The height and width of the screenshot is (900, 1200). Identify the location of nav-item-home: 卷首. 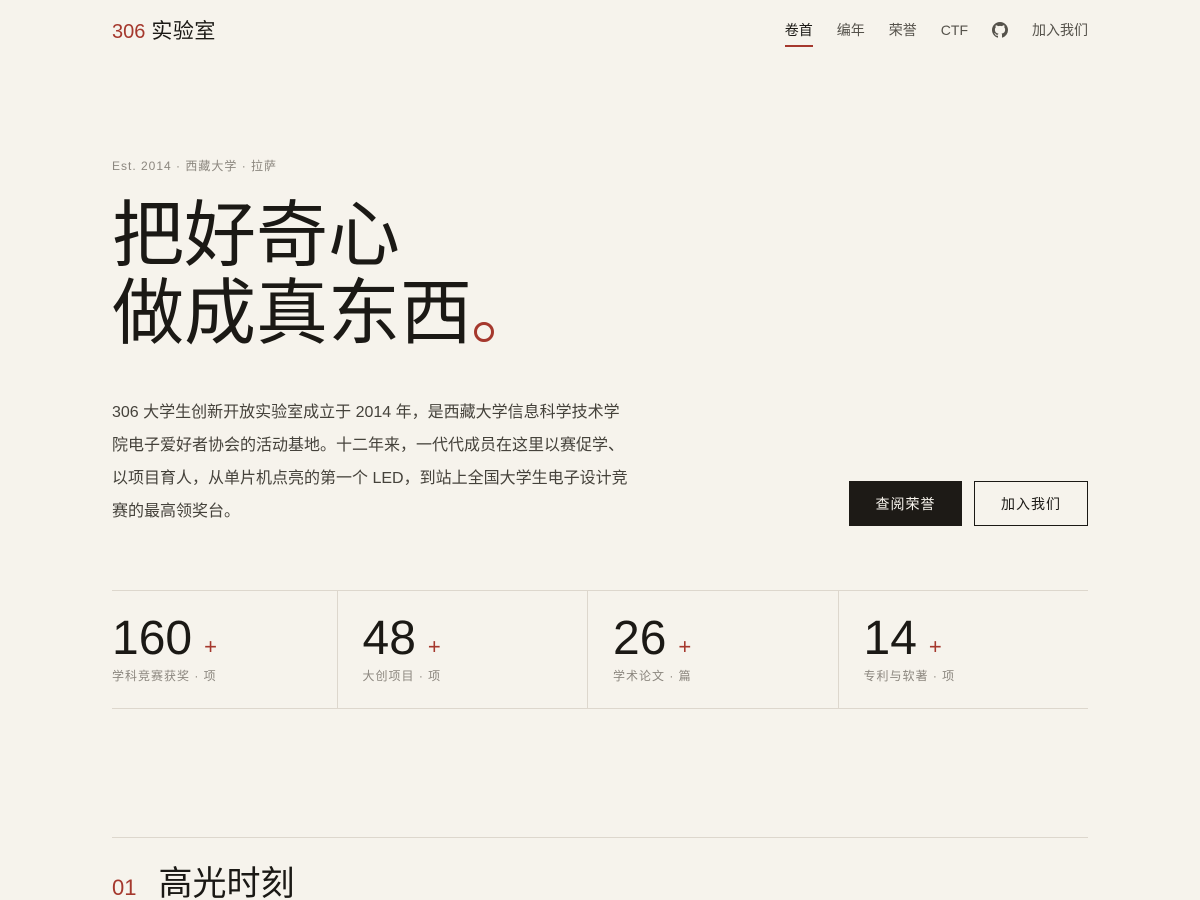
(798, 30).